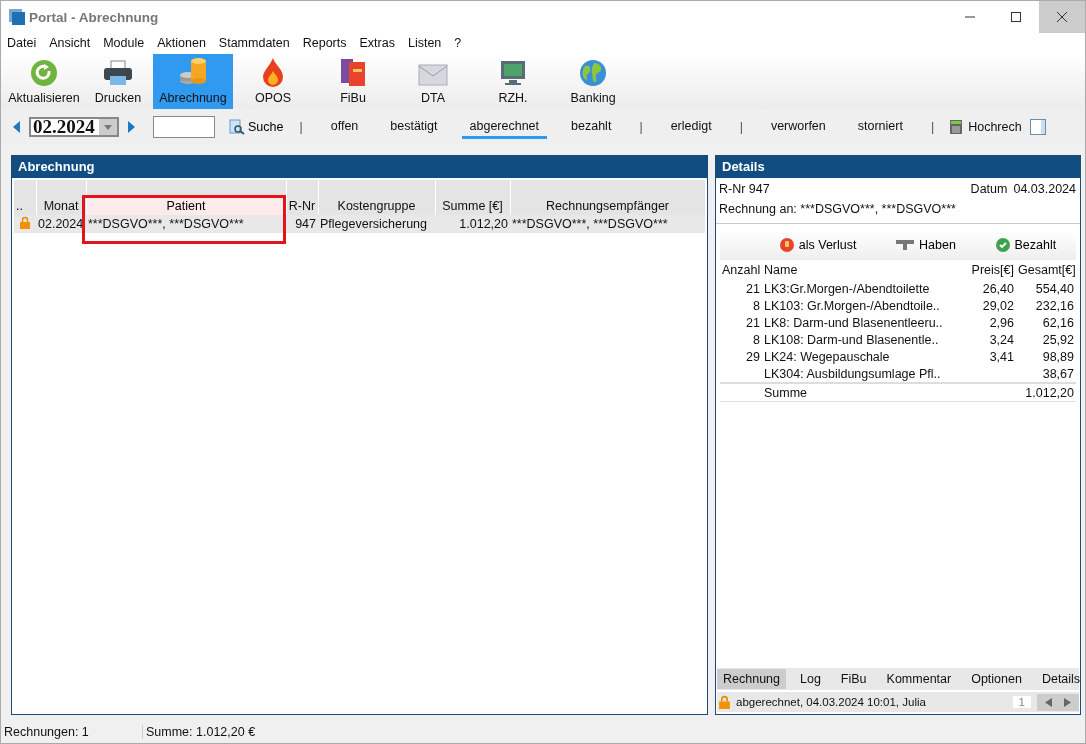 The height and width of the screenshot is (744, 1086). Describe the element at coordinates (898, 167) in the screenshot. I see `panel-title: Details` at that location.